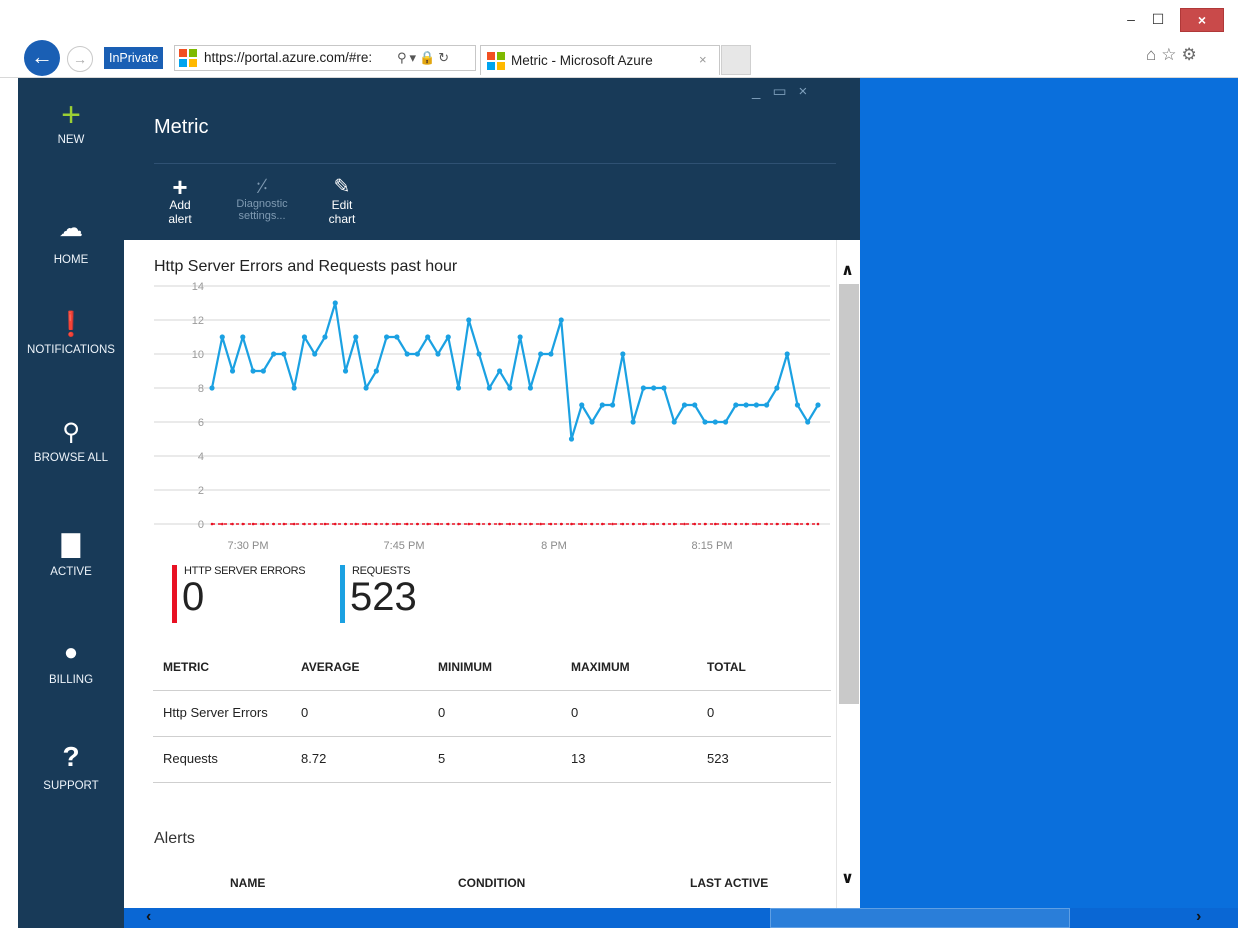 The image size is (1238, 928). What do you see at coordinates (703, 59) in the screenshot?
I see `tab-close-icon: ×` at bounding box center [703, 59].